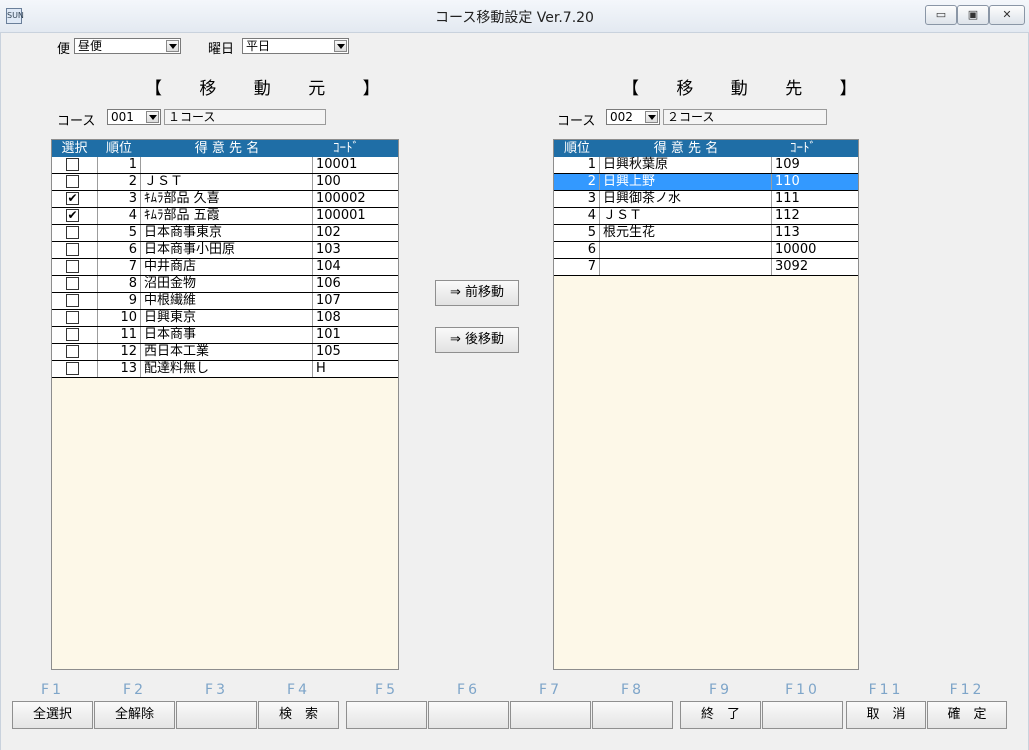  Describe the element at coordinates (632, 690) in the screenshot. I see `fkey-label-f8: F8` at that location.